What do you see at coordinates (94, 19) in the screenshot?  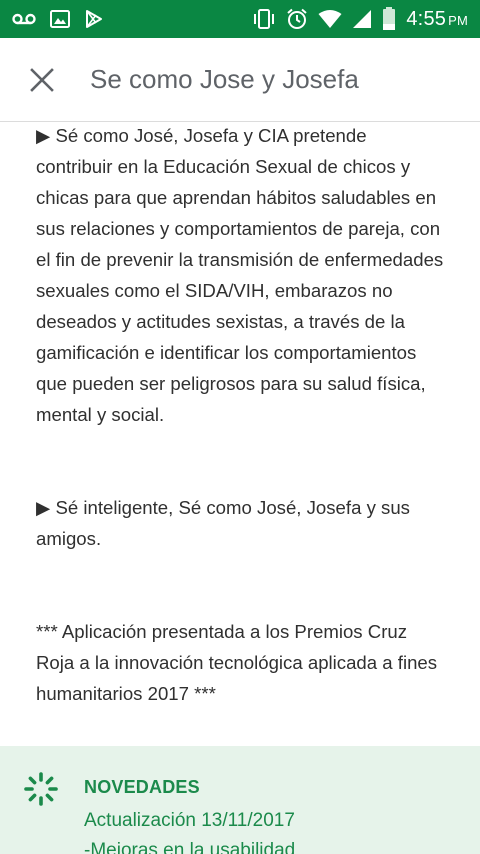 I see `play-store-icon` at bounding box center [94, 19].